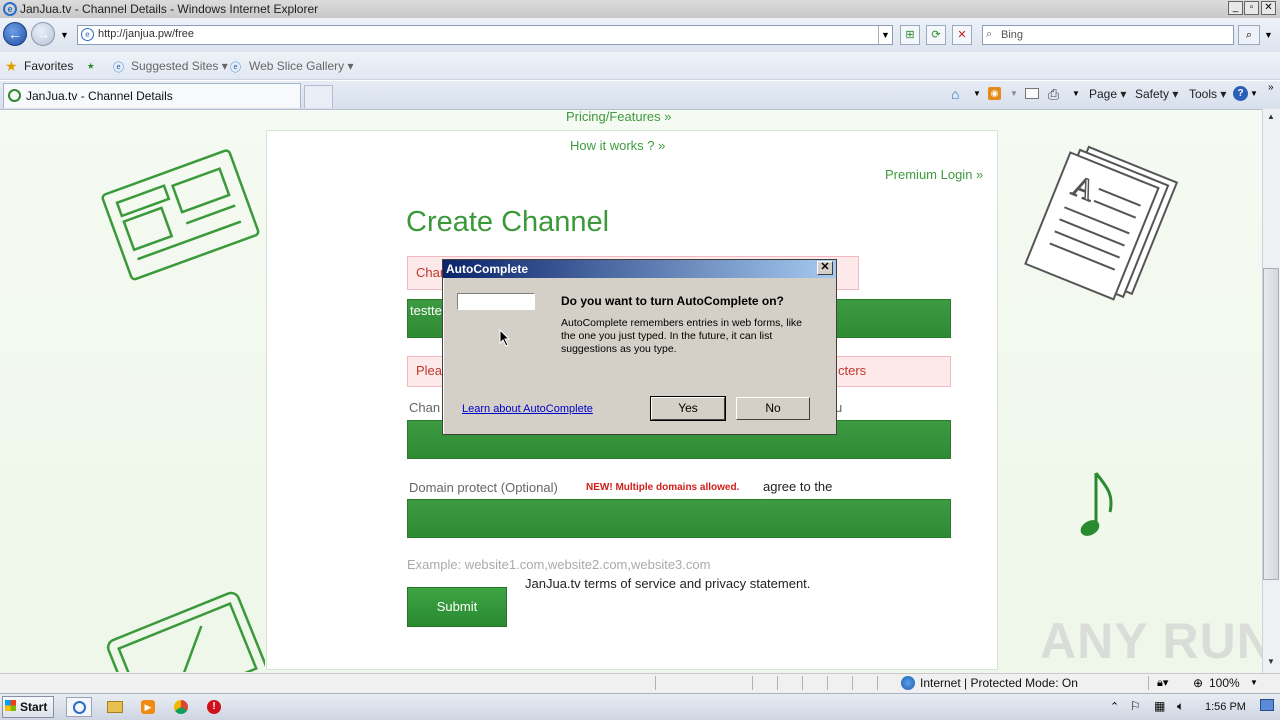  What do you see at coordinates (663, 487) in the screenshot?
I see `new-feature-badge: NEW! Multiple domains allowed.` at bounding box center [663, 487].